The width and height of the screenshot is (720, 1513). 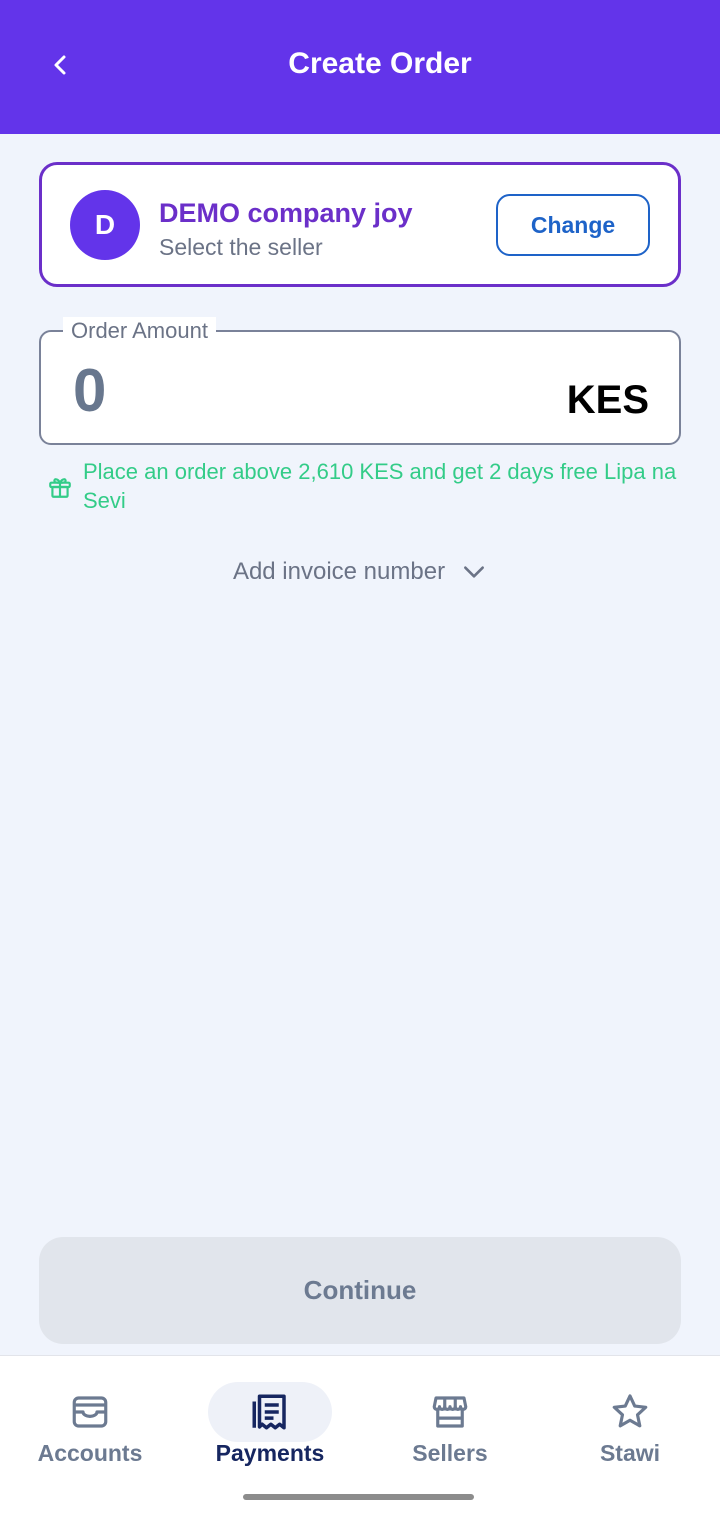 I want to click on avatar: D, so click(x=105, y=225).